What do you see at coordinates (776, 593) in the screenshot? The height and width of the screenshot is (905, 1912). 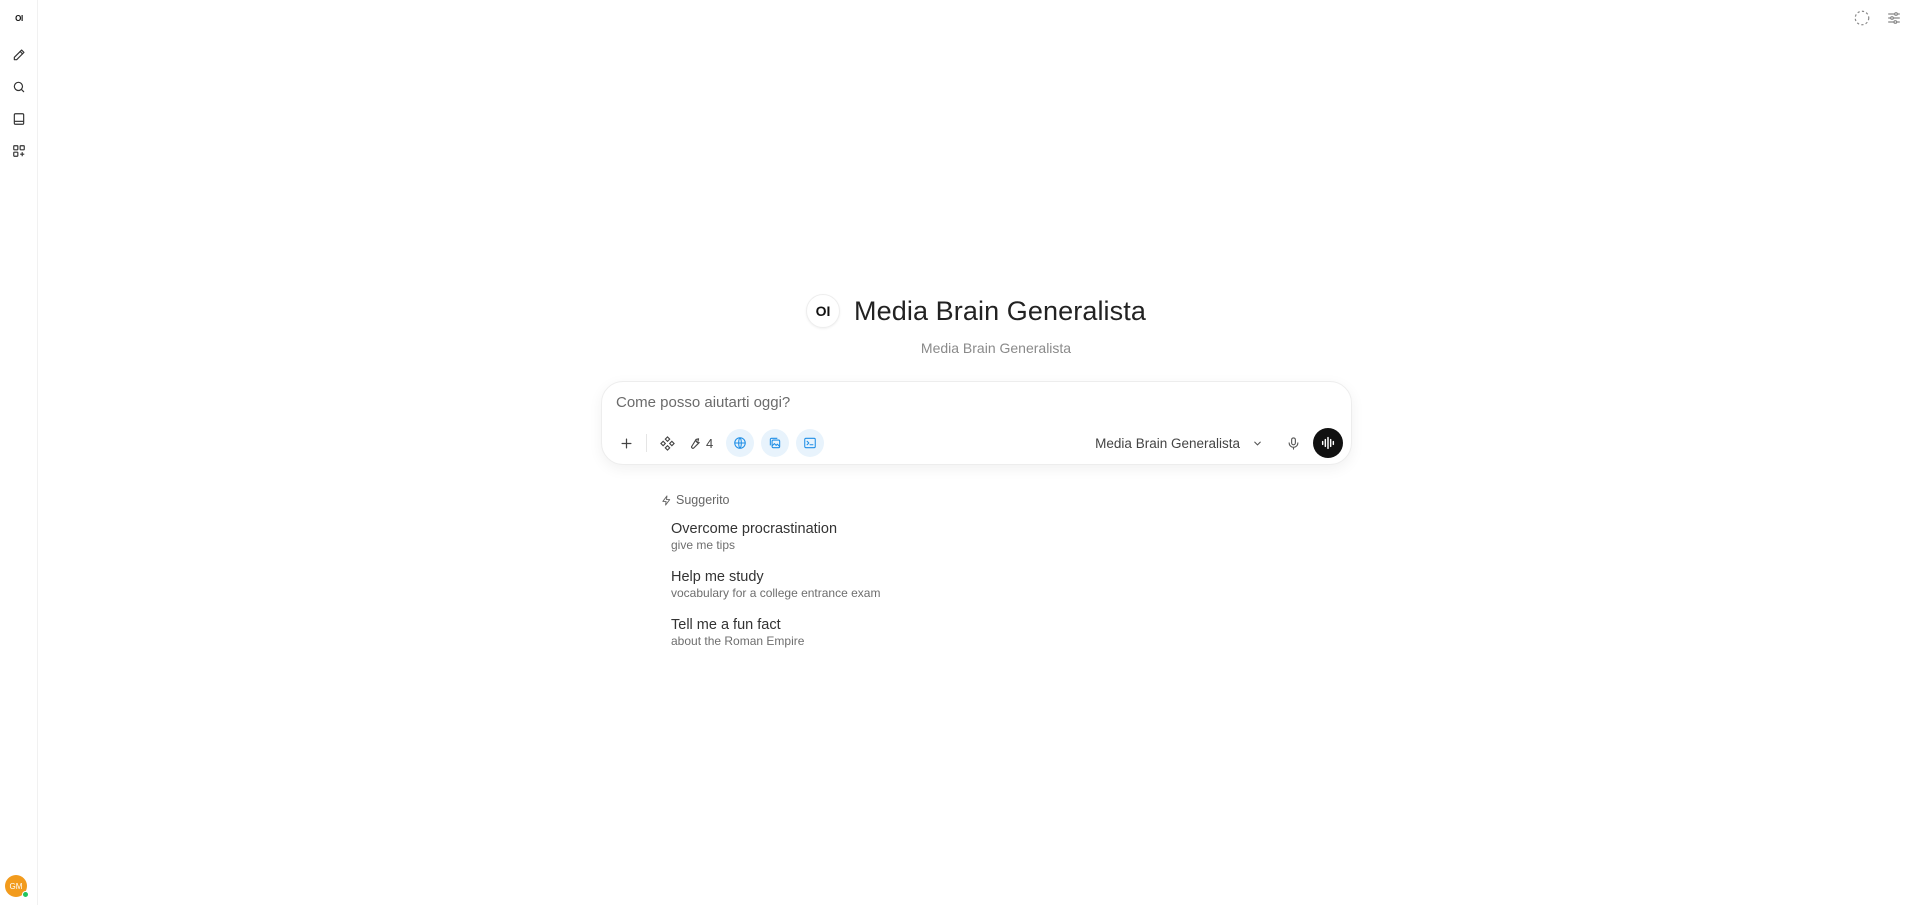 I see `suggestion-subtitle: vocabulary for a college entrance exam` at bounding box center [776, 593].